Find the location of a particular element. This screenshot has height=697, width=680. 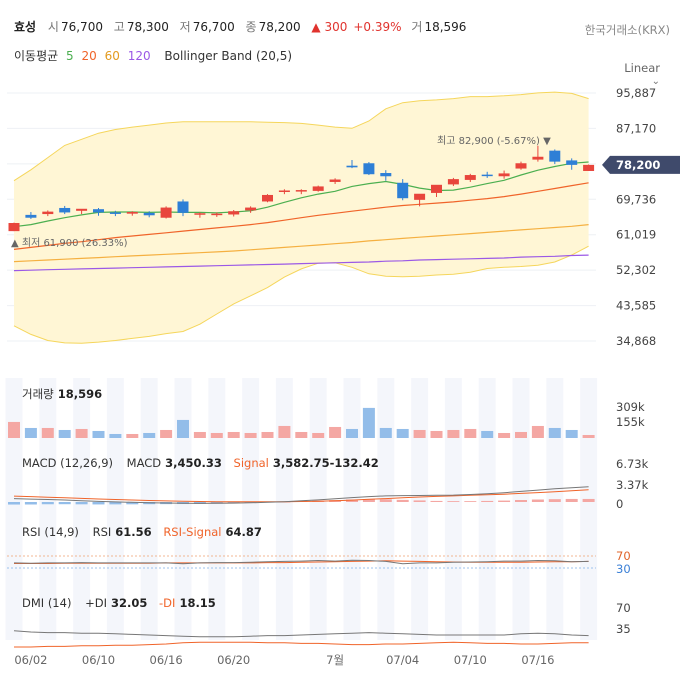

pdi-label: +DI is located at coordinates (96, 603).